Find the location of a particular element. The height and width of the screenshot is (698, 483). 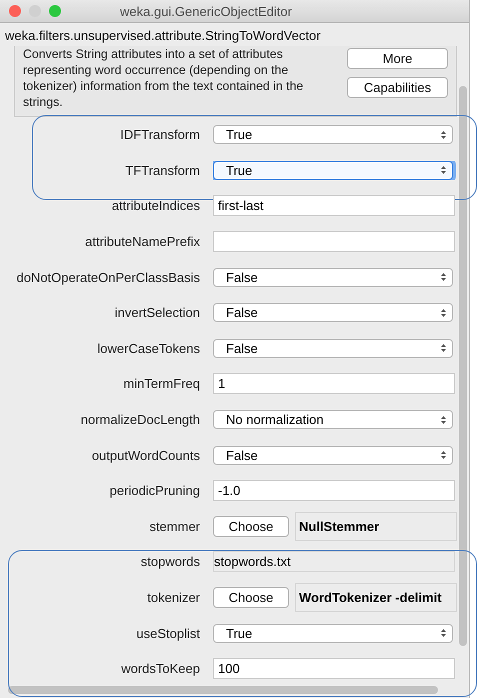

property-label: minTermFreq is located at coordinates (161, 384).